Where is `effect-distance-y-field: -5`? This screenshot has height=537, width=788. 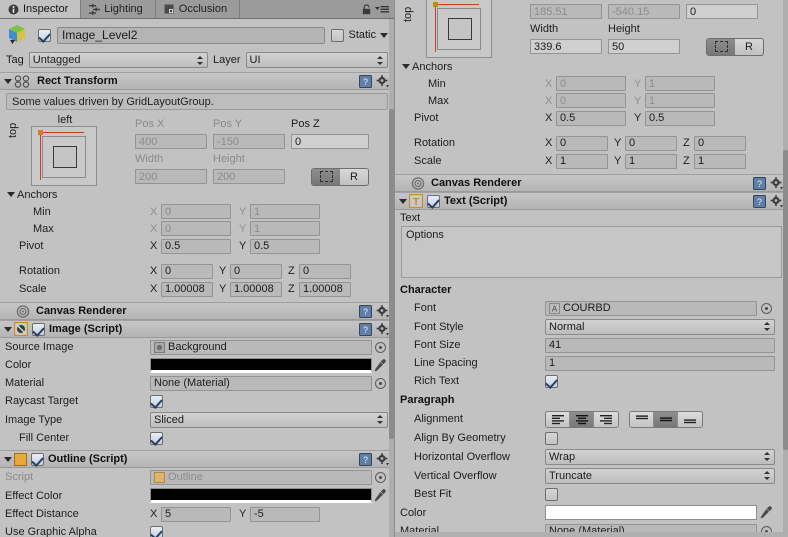
effect-distance-y-field: -5 is located at coordinates (285, 514).